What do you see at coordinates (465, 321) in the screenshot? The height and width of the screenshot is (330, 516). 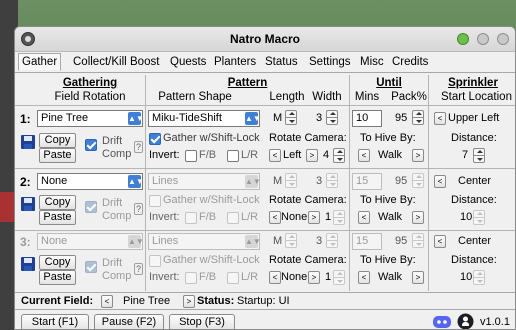 I see `github-icon` at bounding box center [465, 321].